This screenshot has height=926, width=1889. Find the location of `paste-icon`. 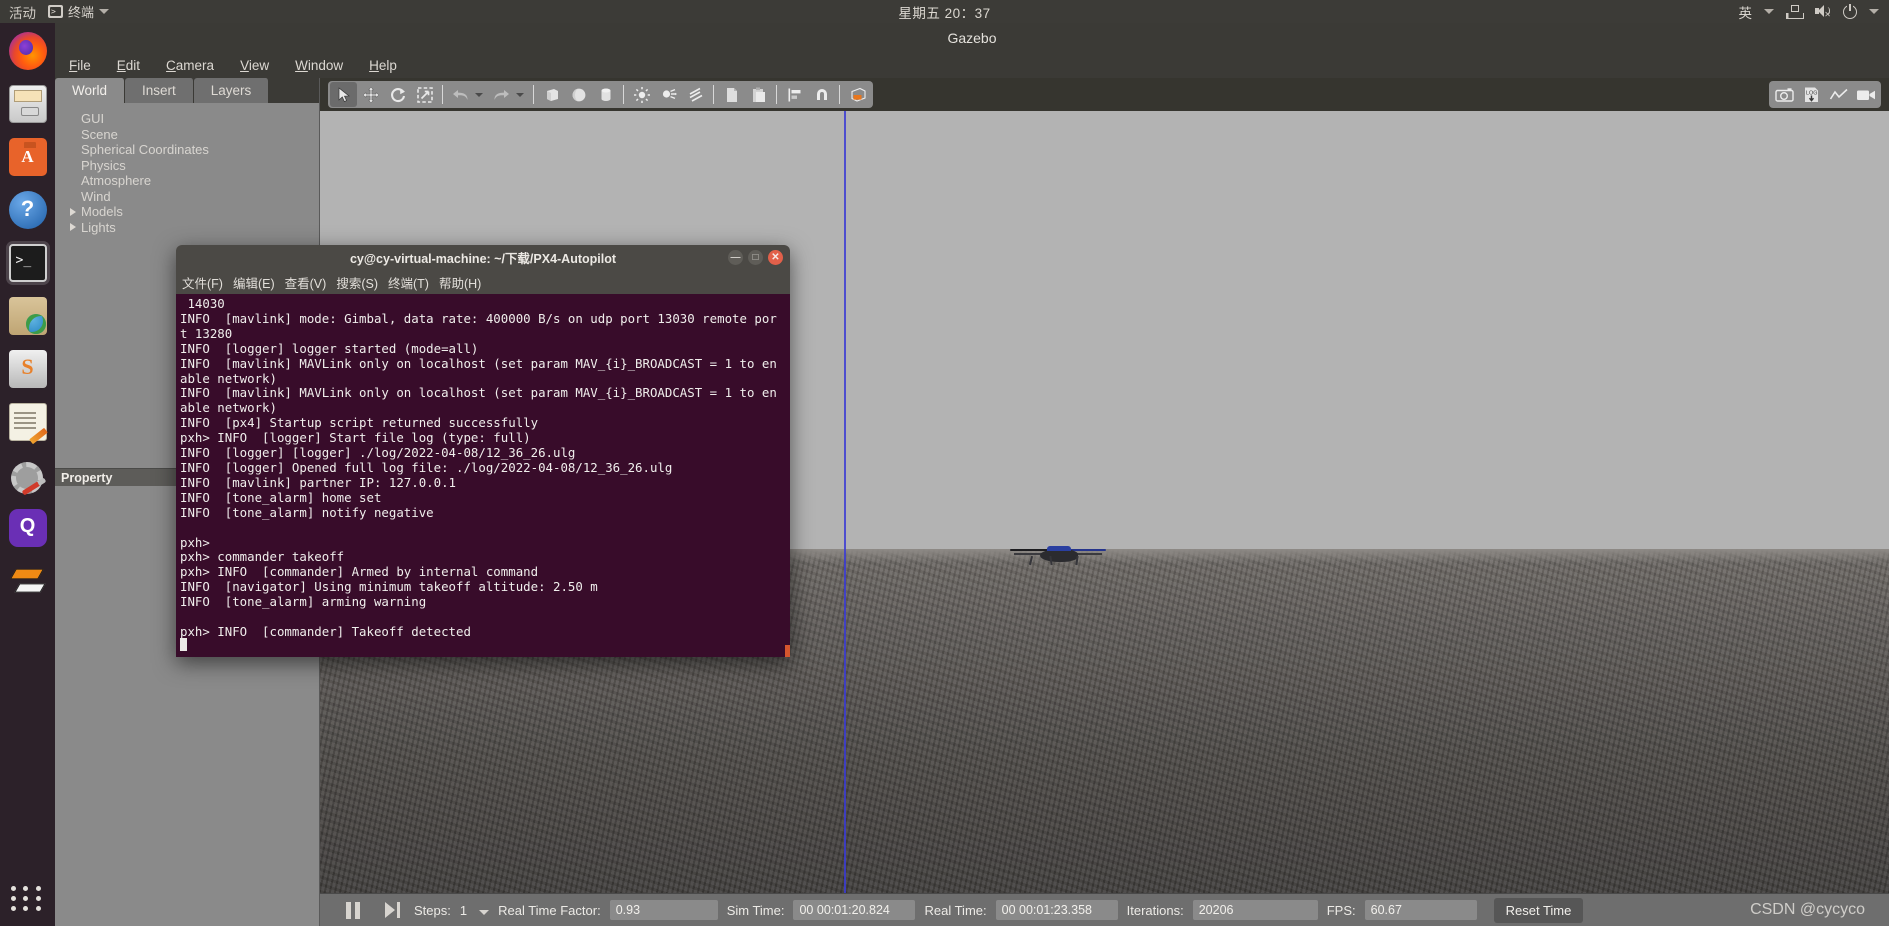

paste-icon is located at coordinates (758, 94).